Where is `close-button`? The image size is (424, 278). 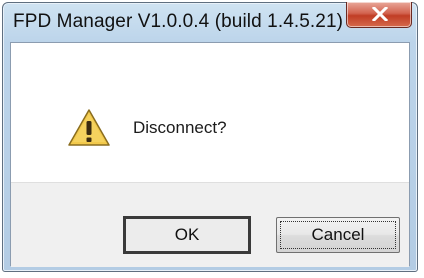 close-button is located at coordinates (379, 15).